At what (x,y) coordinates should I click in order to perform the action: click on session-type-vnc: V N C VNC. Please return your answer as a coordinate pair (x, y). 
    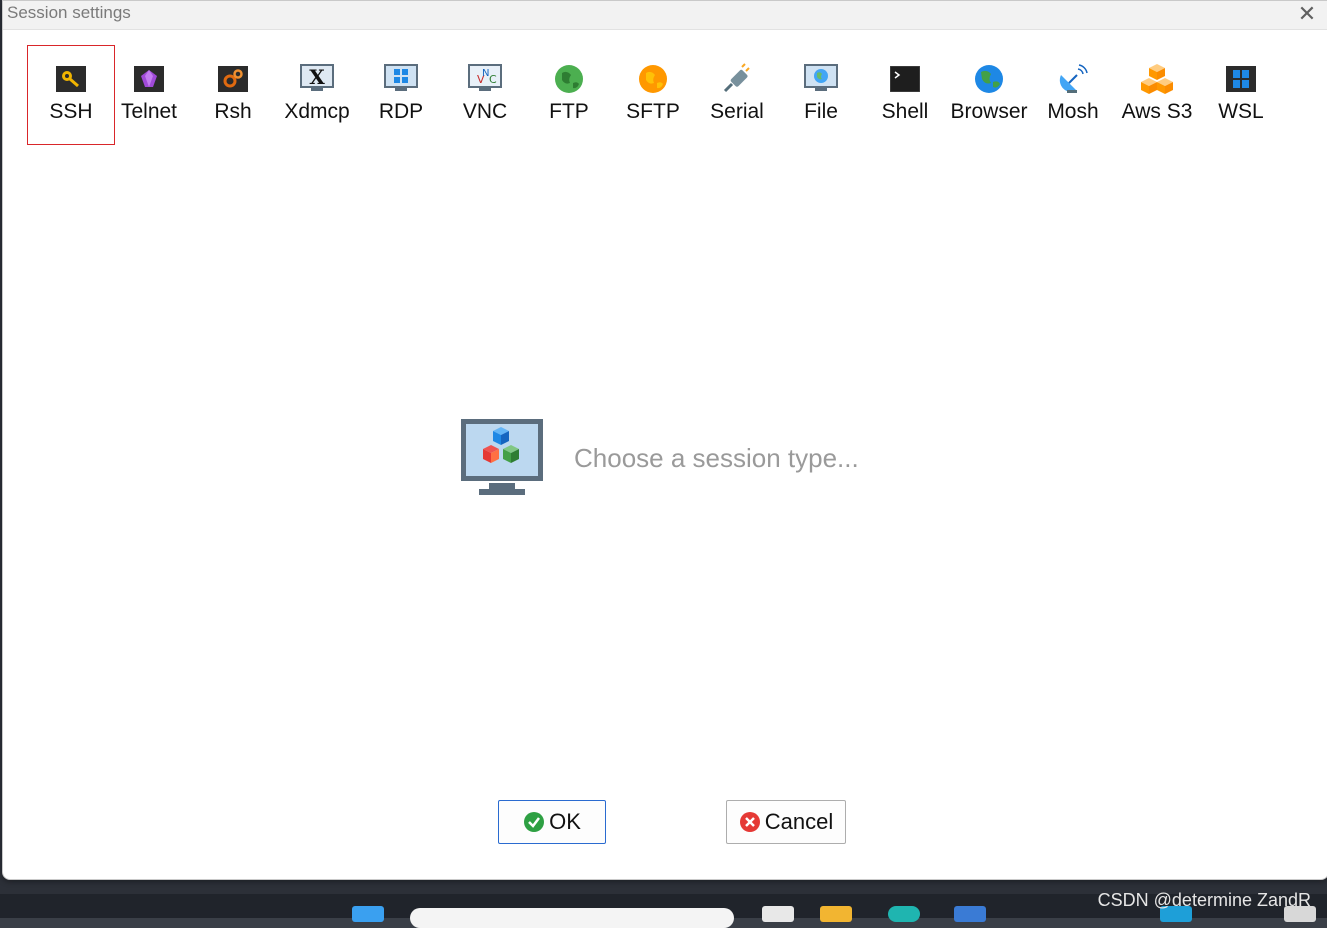
    Looking at the image, I should click on (485, 95).